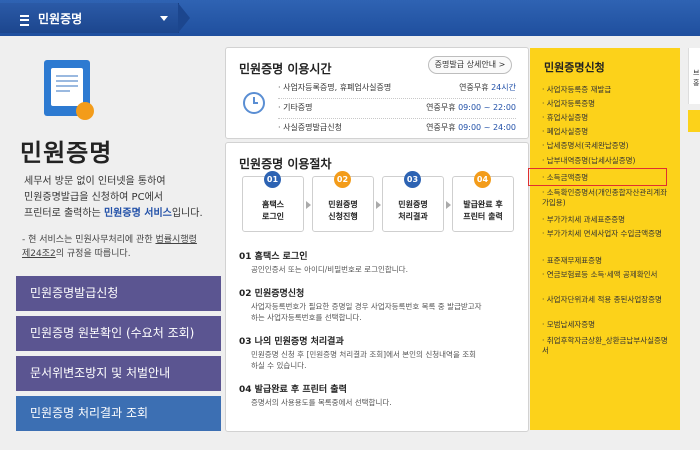 The height and width of the screenshot is (450, 700). What do you see at coordinates (118, 413) in the screenshot?
I see `result-inquiry-button: 민원증명 처리결과 조회` at bounding box center [118, 413].